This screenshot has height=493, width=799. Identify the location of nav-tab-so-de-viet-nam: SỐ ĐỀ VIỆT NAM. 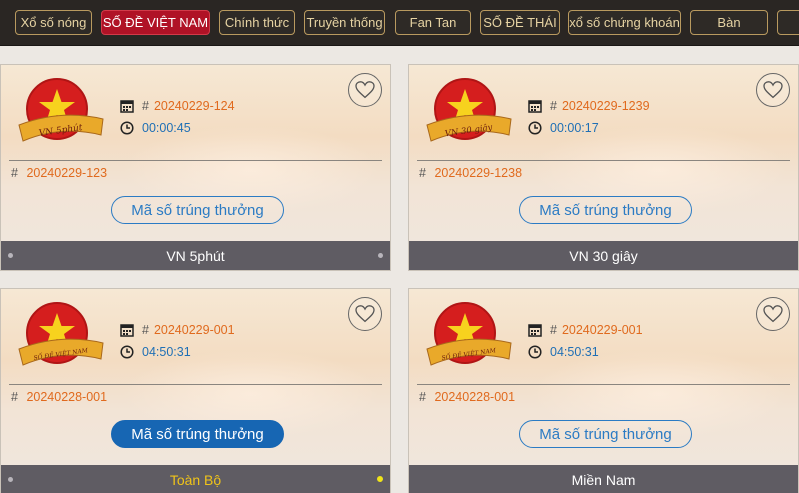
(155, 22).